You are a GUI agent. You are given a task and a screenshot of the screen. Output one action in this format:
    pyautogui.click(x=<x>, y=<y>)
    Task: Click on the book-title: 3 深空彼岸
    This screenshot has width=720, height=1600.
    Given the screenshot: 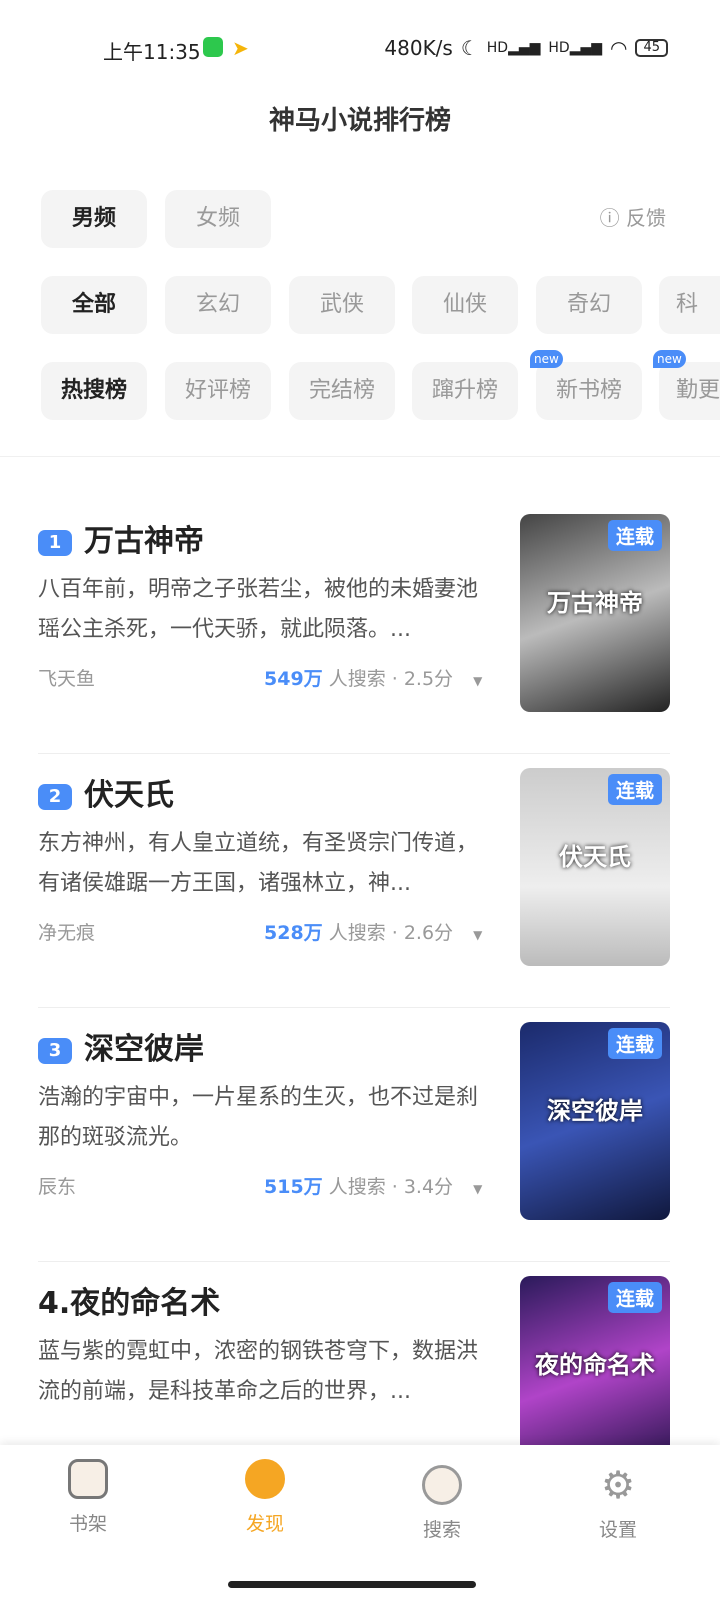 What is the action you would take?
    pyautogui.click(x=121, y=1046)
    